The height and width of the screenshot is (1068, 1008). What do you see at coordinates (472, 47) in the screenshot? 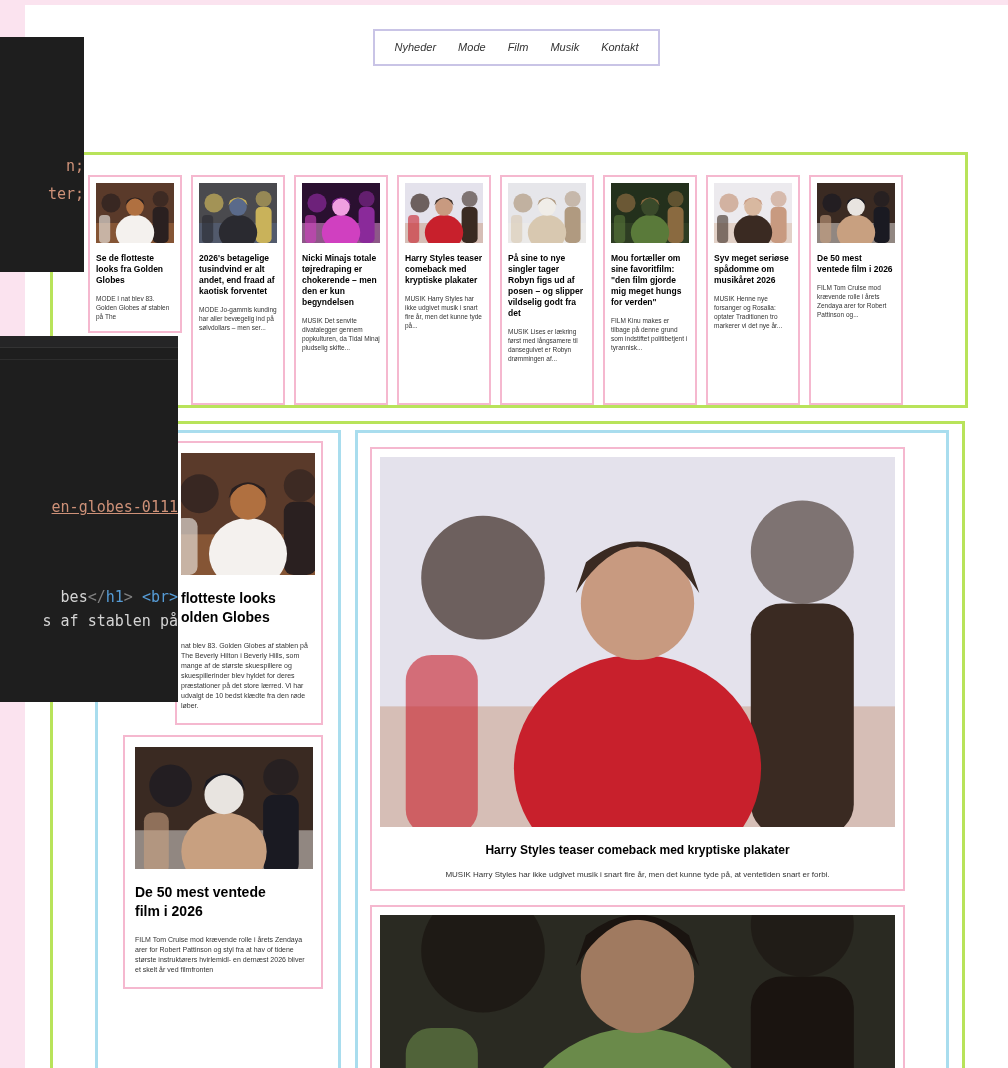
I see `nav-link: Mode` at bounding box center [472, 47].